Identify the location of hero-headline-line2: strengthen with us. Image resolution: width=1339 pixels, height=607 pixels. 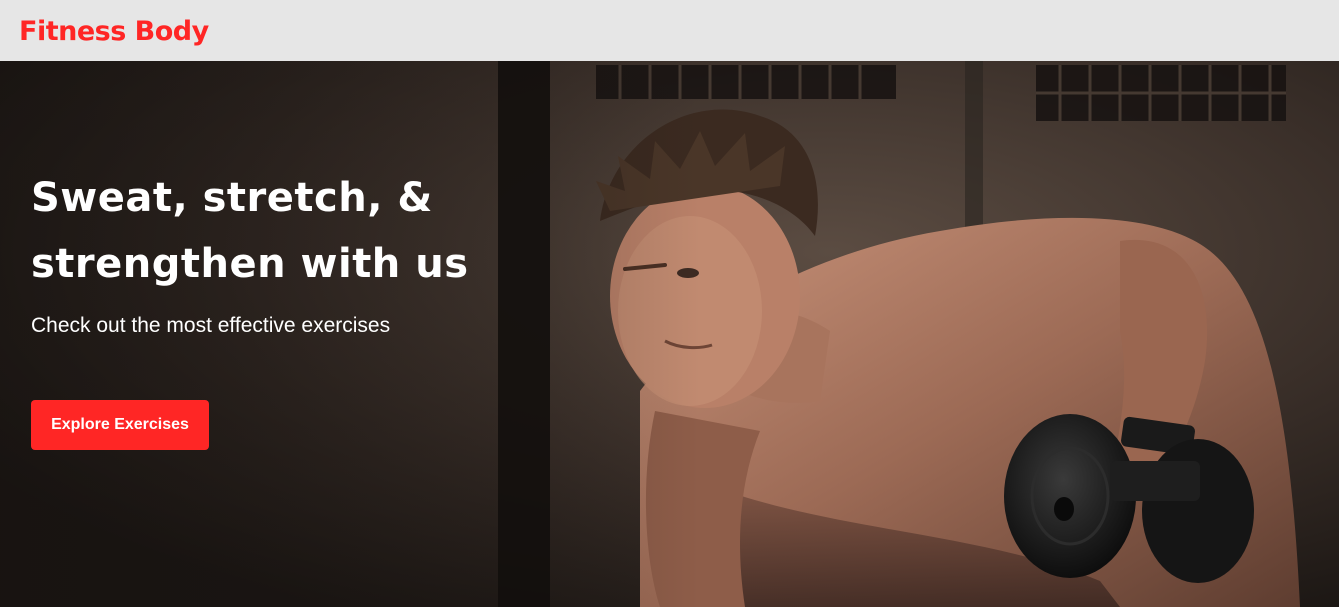
(250, 264).